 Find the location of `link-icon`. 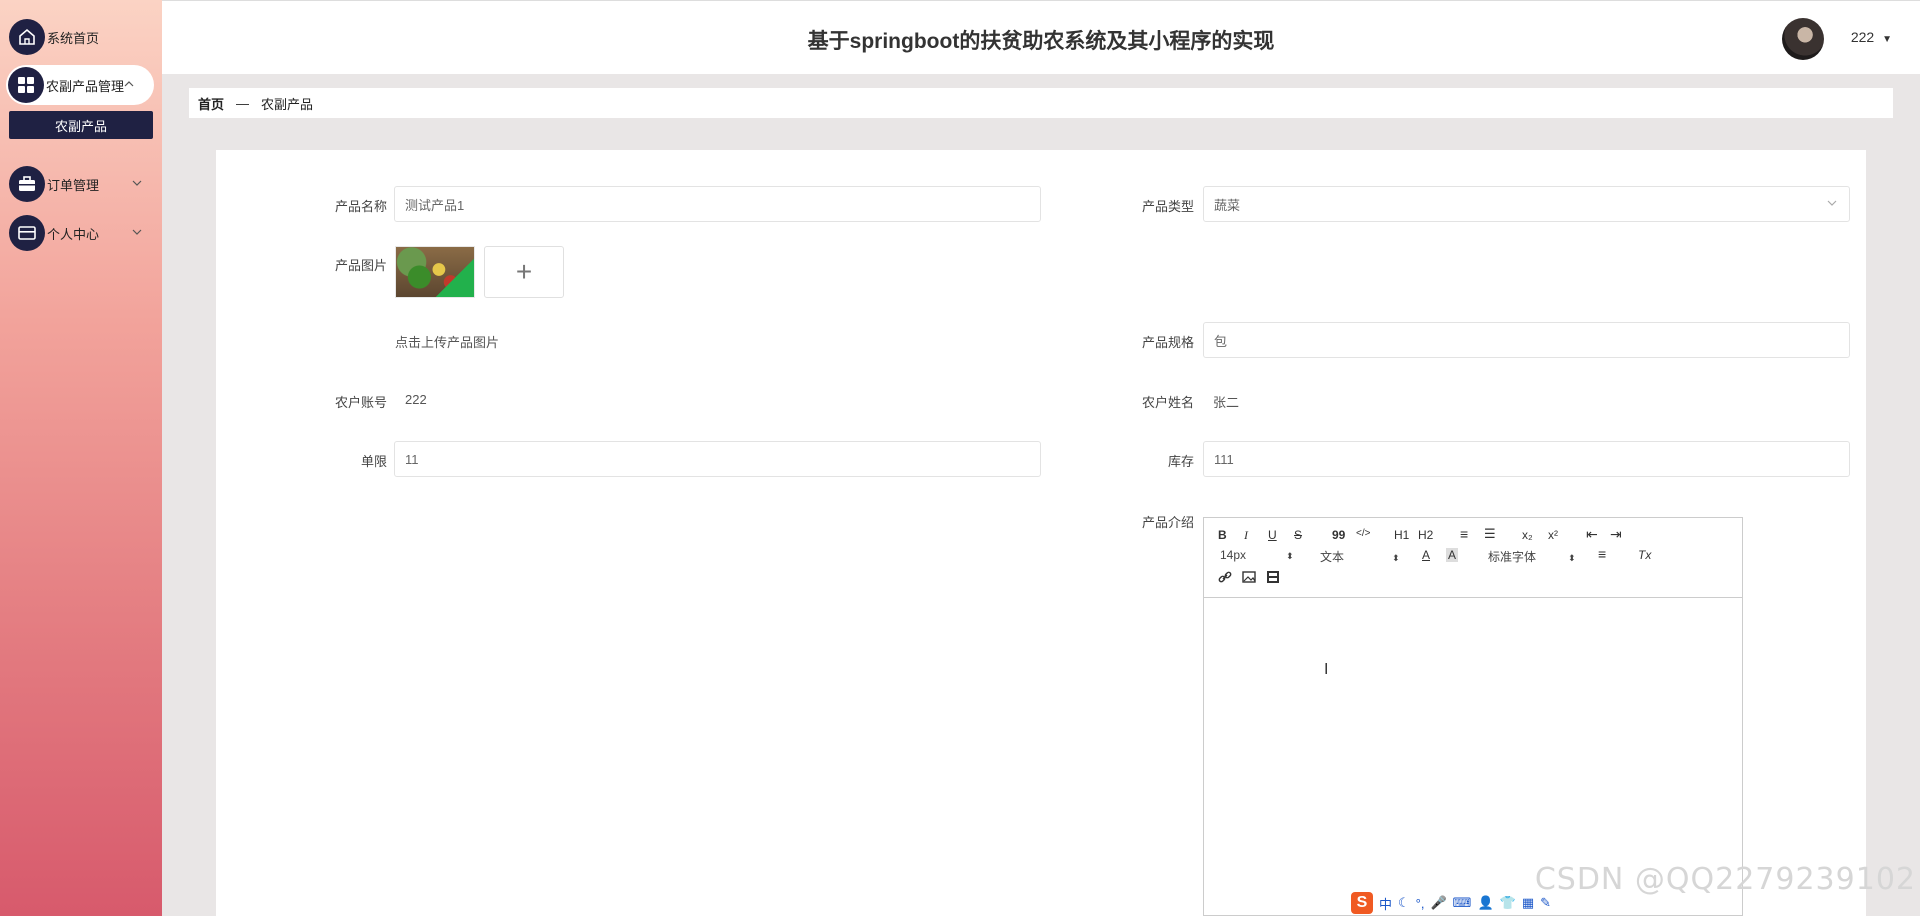

link-icon is located at coordinates (1225, 578).